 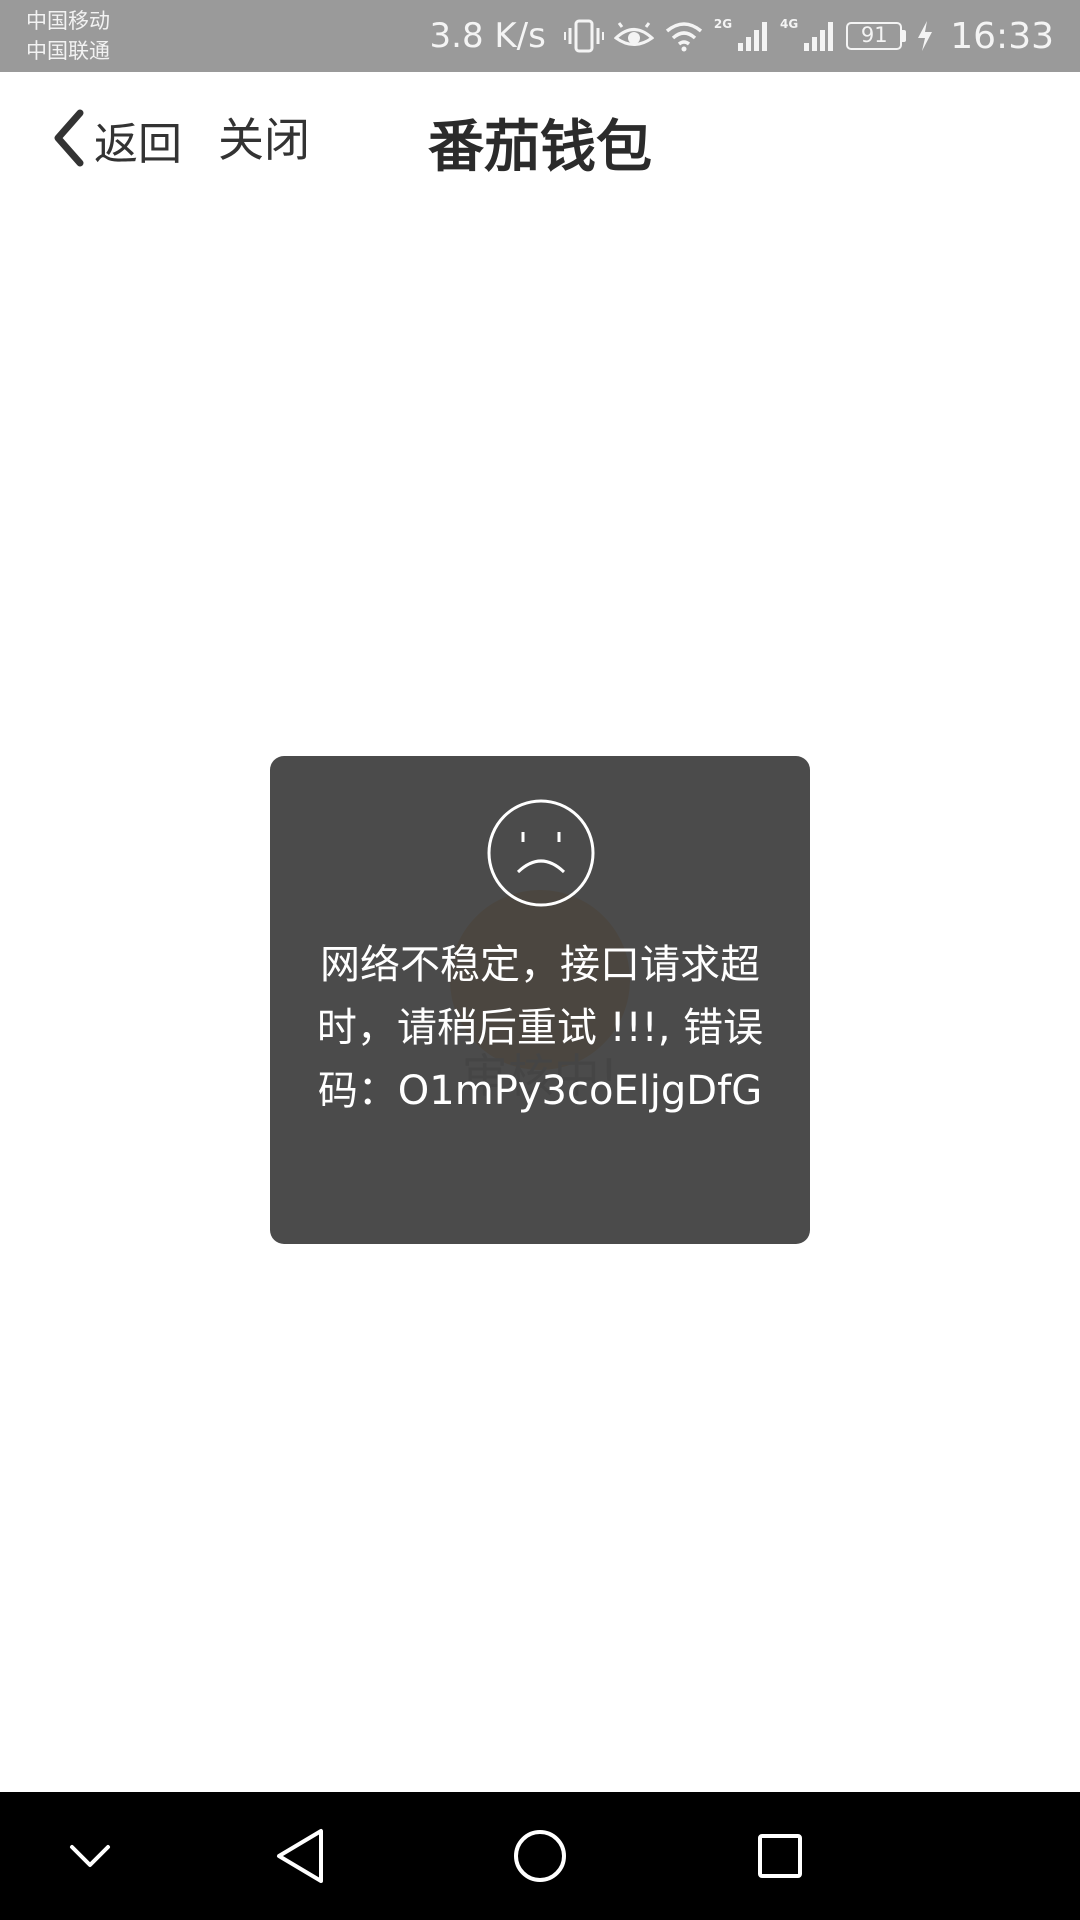 What do you see at coordinates (68, 36) in the screenshot?
I see `carrier-info: 中国移动 中国联通` at bounding box center [68, 36].